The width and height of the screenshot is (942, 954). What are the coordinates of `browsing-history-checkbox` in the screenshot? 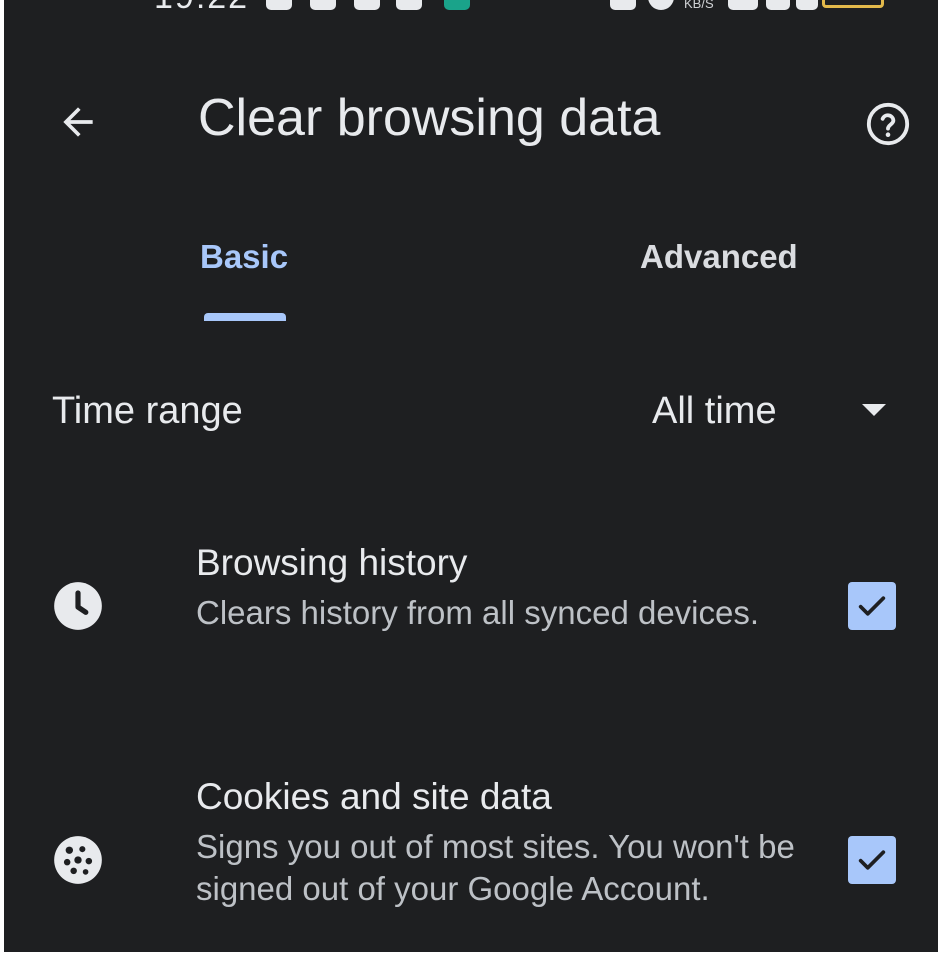 It's located at (872, 606).